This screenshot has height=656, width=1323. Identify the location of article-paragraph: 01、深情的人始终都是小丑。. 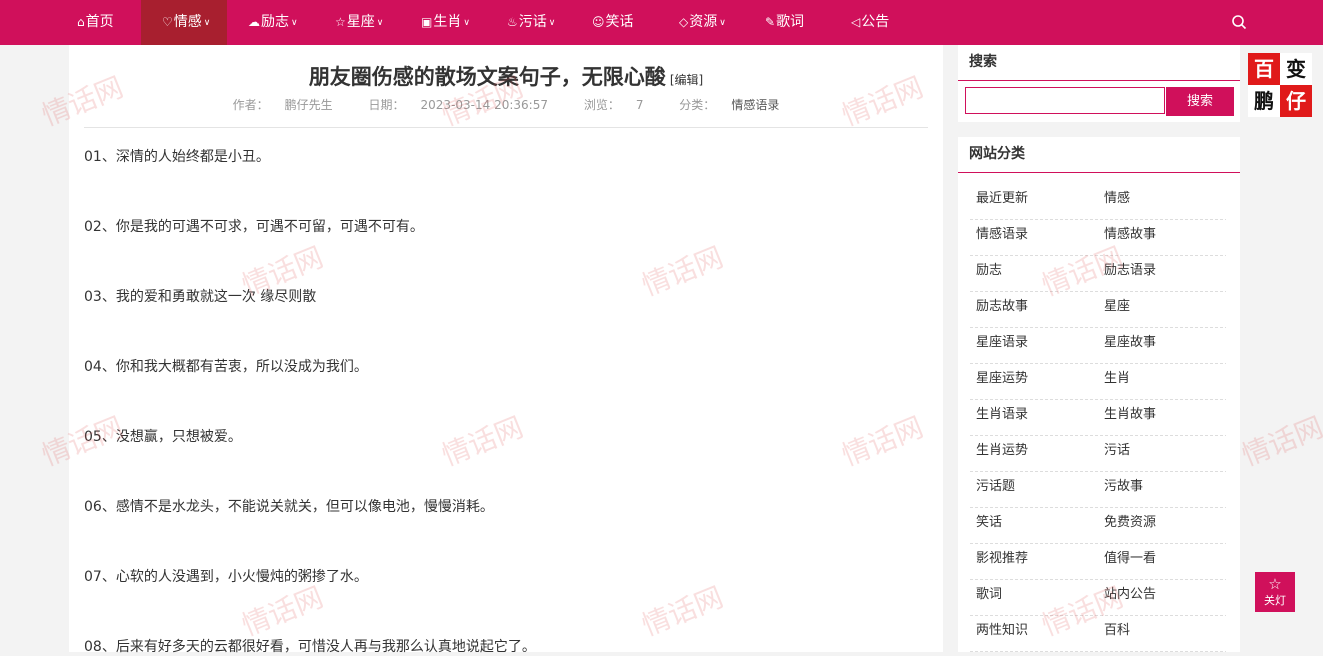
(177, 157).